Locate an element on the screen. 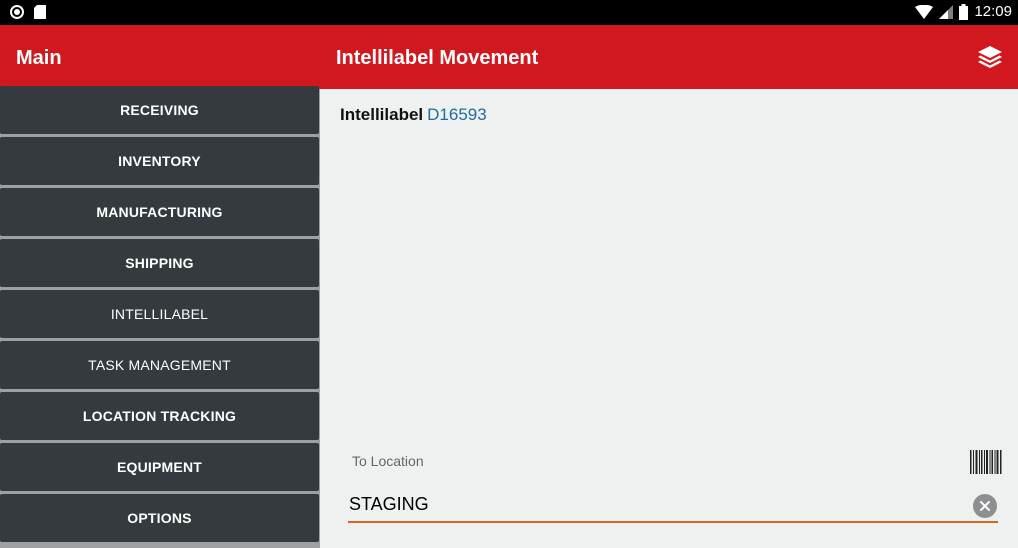  sidebar-item-equipment: EQUIPMENT is located at coordinates (159, 467).